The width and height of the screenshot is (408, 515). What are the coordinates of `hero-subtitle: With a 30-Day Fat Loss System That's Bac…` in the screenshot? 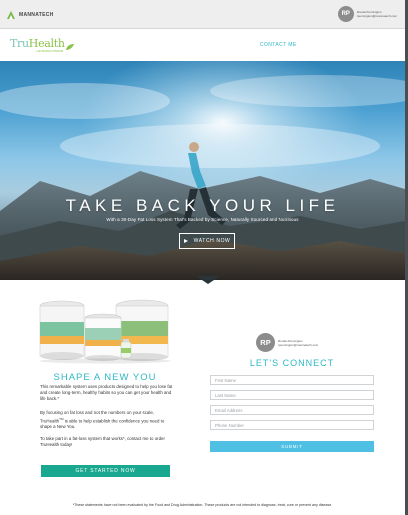 It's located at (202, 219).